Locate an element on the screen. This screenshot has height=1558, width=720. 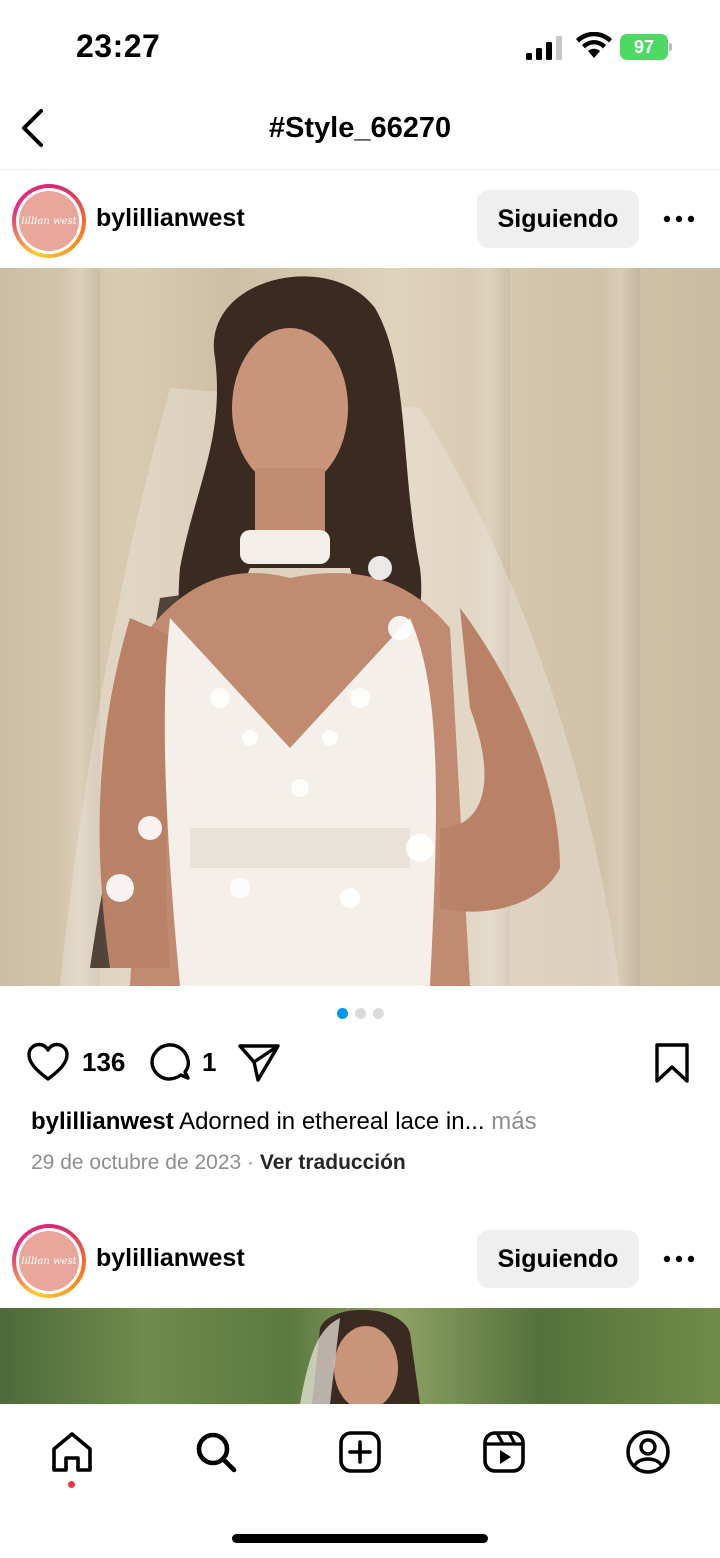
save-button is located at coordinates (672, 1063).